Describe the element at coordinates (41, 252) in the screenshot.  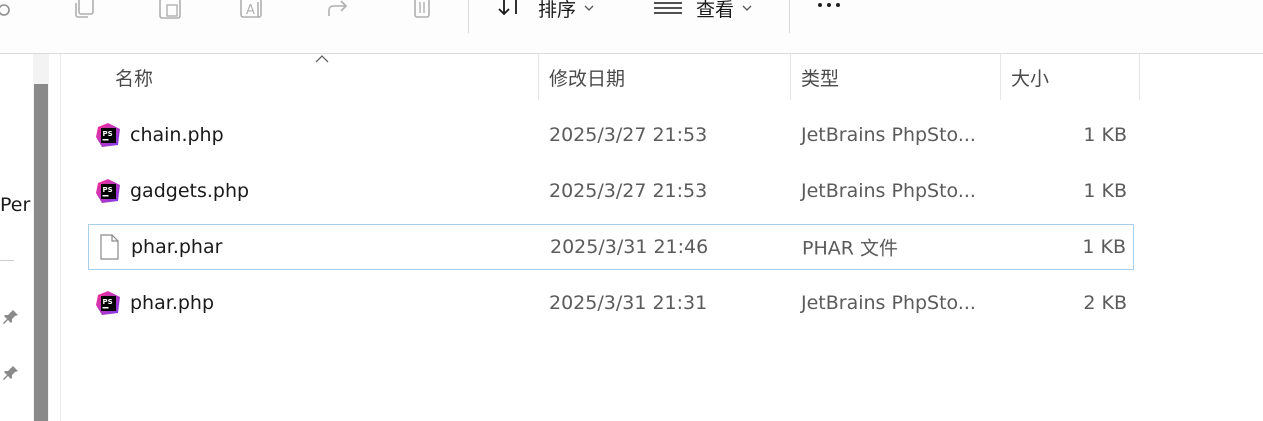
I see `nav-scrollbar-thumb` at that location.